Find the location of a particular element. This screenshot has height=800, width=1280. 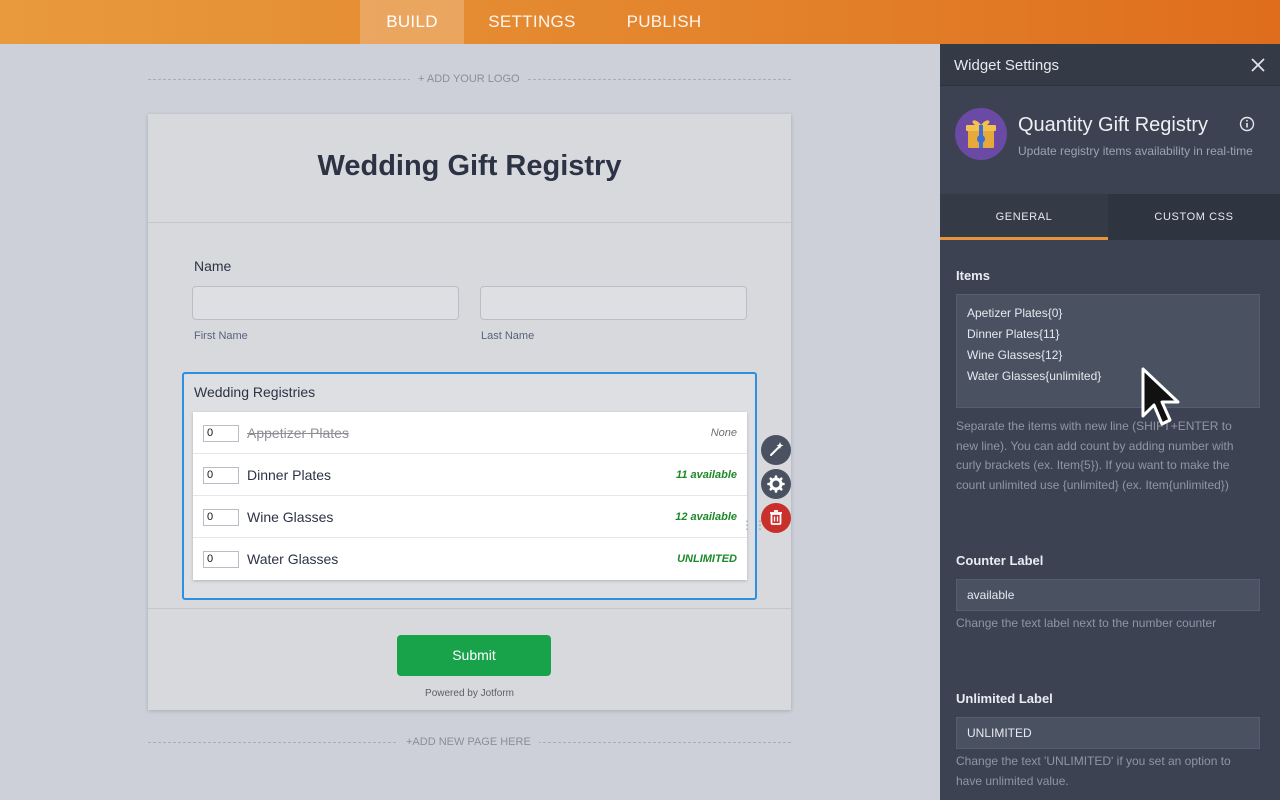

field-settings-button is located at coordinates (776, 484).